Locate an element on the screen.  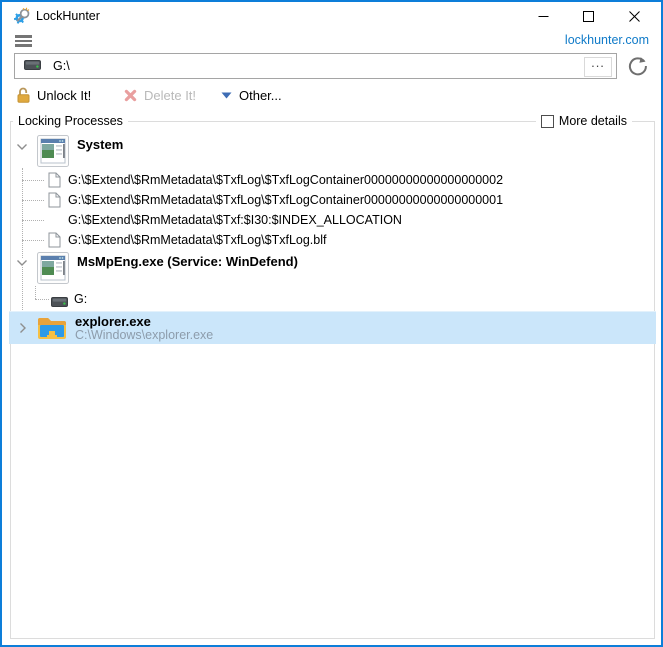
chevron-right-icon is located at coordinates (23, 330).